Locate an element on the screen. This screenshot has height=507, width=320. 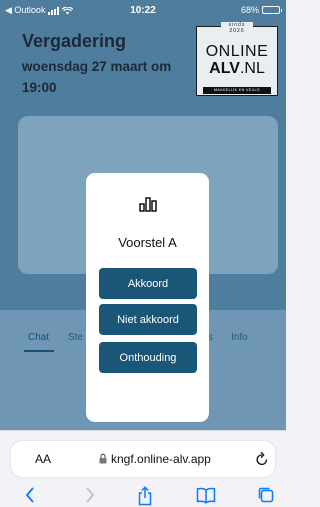
browser-toolbar is located at coordinates (143, 495).